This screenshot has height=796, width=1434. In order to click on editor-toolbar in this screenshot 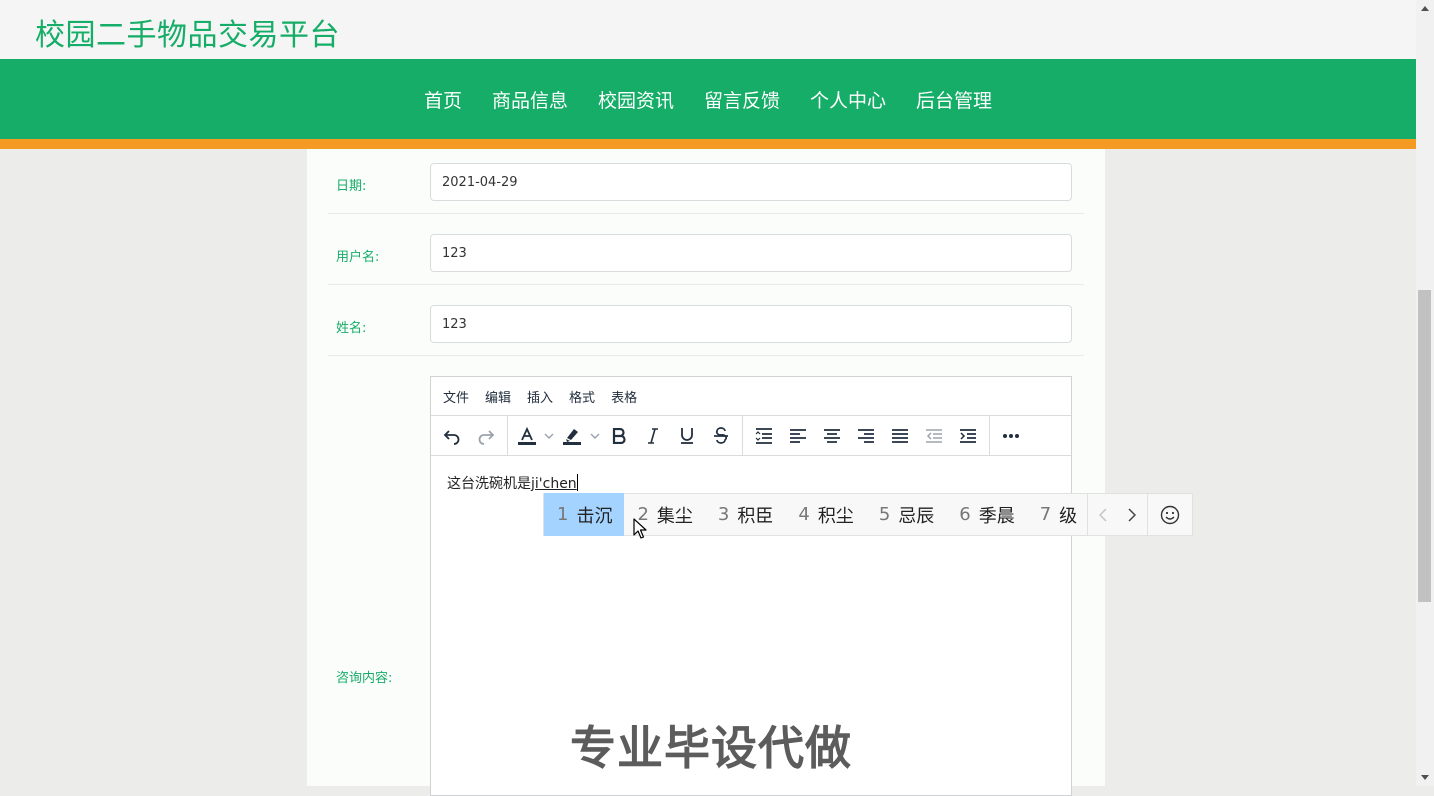, I will do `click(751, 436)`.